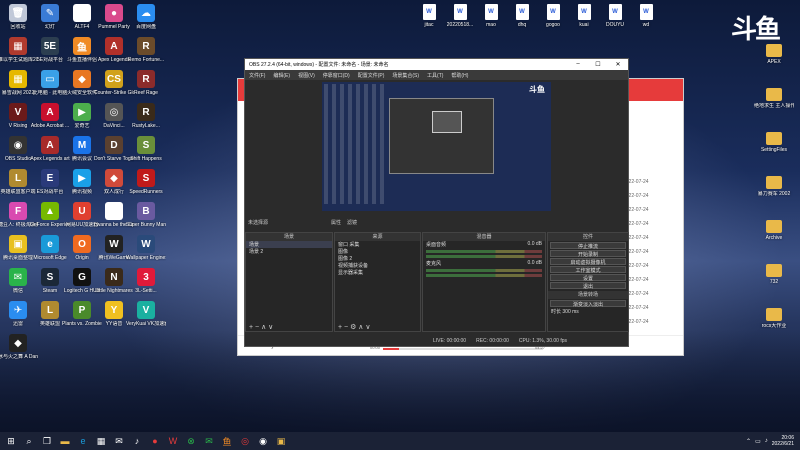  Describe the element at coordinates (377, 237) in the screenshot. I see `sources-dock-title: 来源` at that location.